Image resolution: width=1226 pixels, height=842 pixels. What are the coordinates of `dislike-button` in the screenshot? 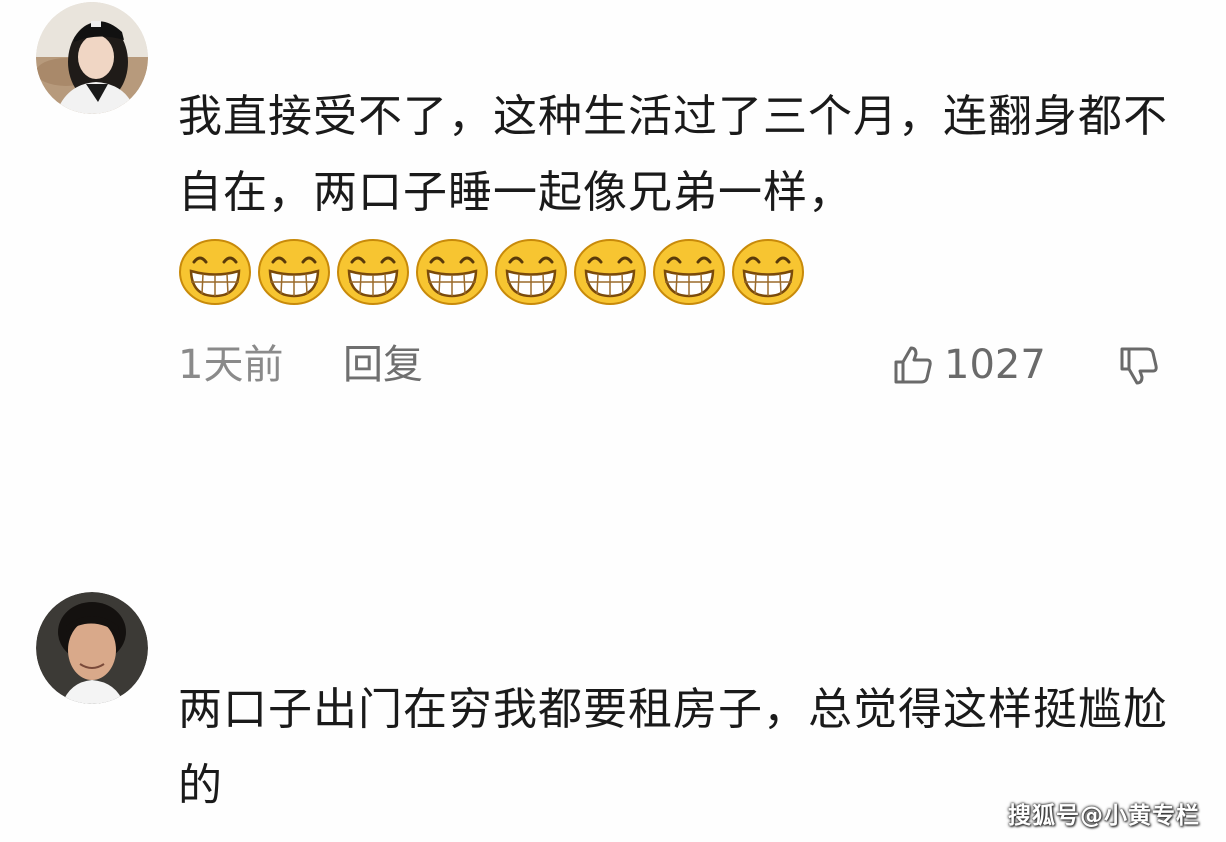 It's located at (1139, 366).